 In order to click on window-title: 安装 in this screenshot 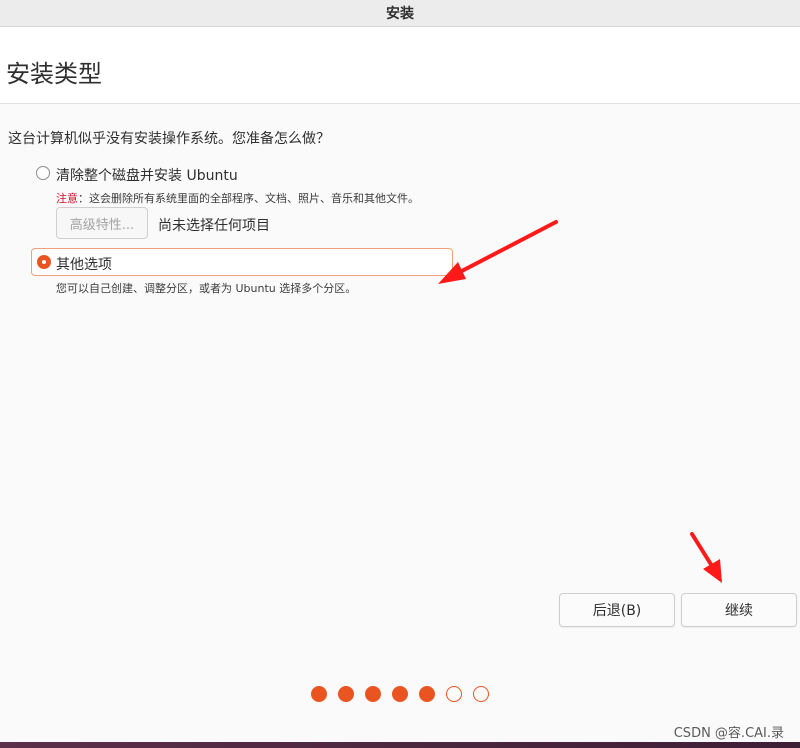, I will do `click(400, 14)`.